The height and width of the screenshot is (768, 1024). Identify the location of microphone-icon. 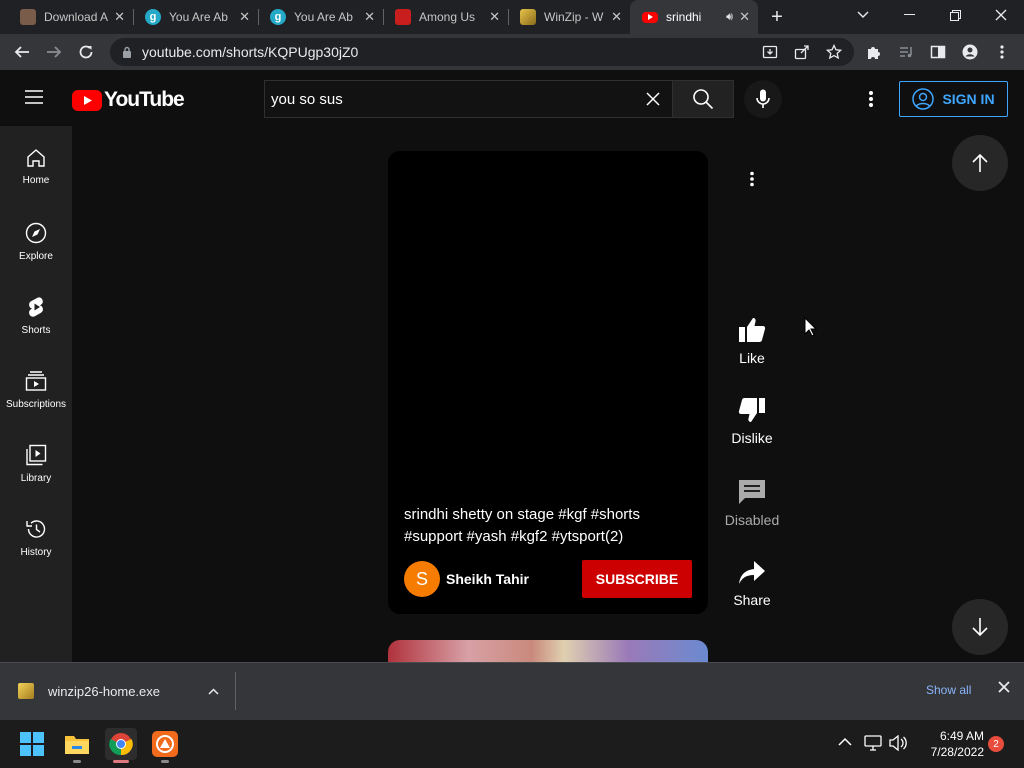
(763, 98).